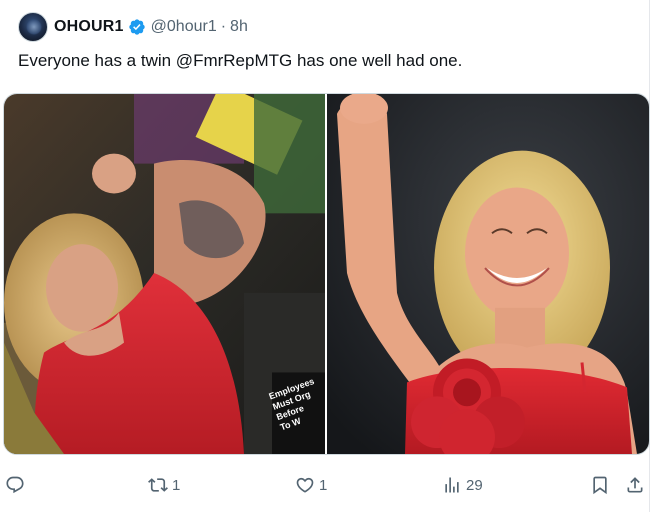 The image size is (670, 512). Describe the element at coordinates (462, 485) in the screenshot. I see `views-button: 29` at that location.